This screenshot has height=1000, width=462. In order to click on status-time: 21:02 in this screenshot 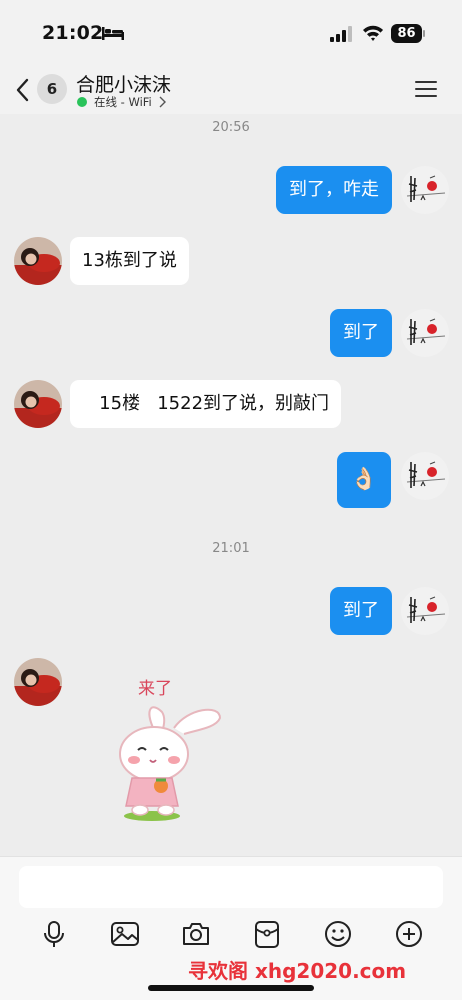, I will do `click(73, 33)`.